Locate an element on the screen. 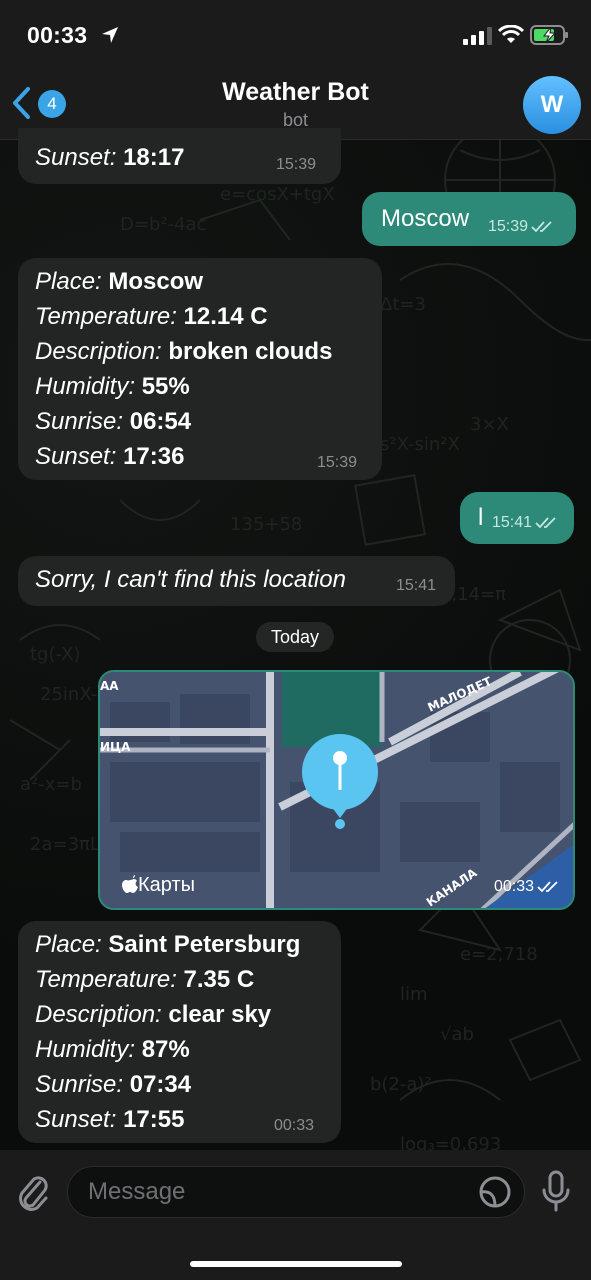 The image size is (591, 1280). svg-text: D=b²-4ac is located at coordinates (163, 224).